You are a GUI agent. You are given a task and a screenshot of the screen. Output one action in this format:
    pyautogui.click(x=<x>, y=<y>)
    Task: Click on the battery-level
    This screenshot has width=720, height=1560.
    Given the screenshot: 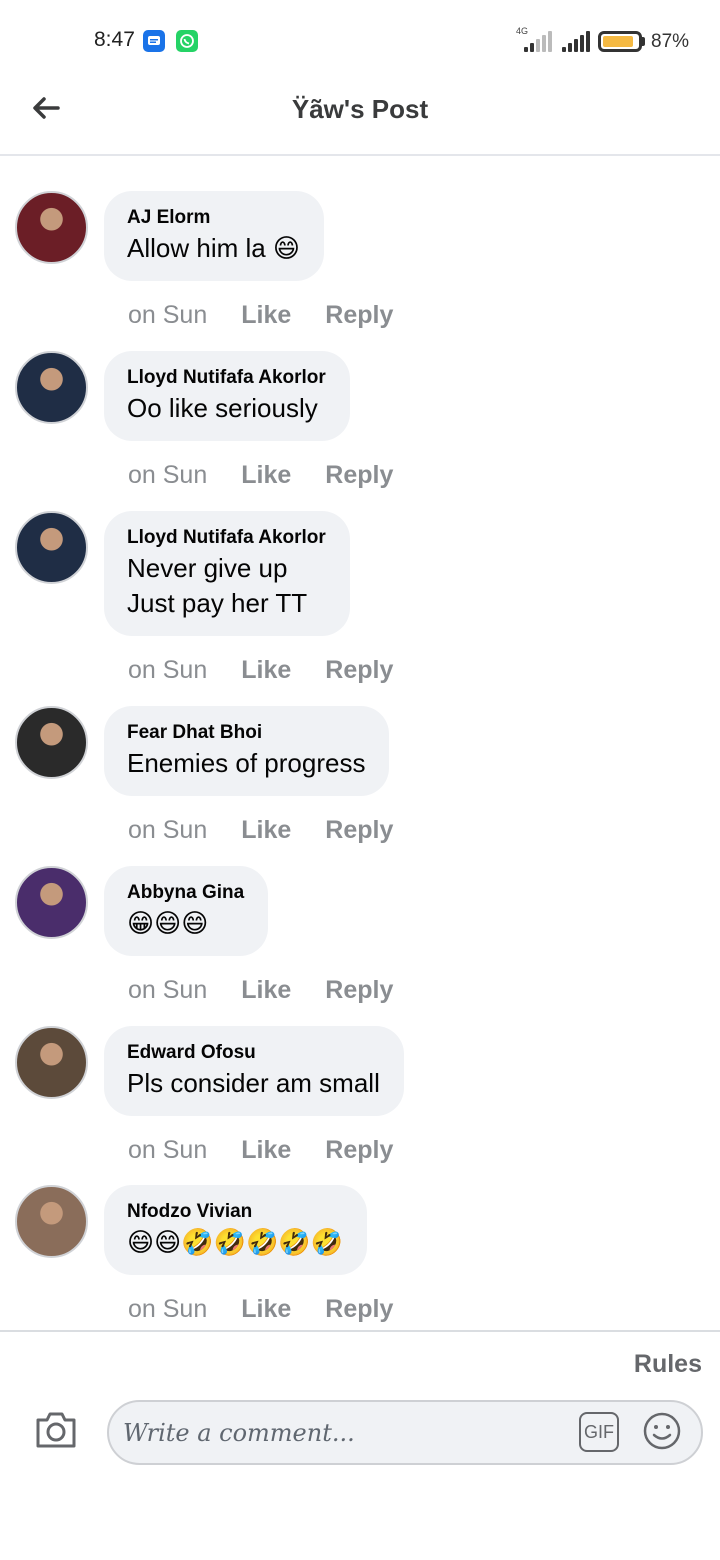 What is the action you would take?
    pyautogui.click(x=618, y=41)
    